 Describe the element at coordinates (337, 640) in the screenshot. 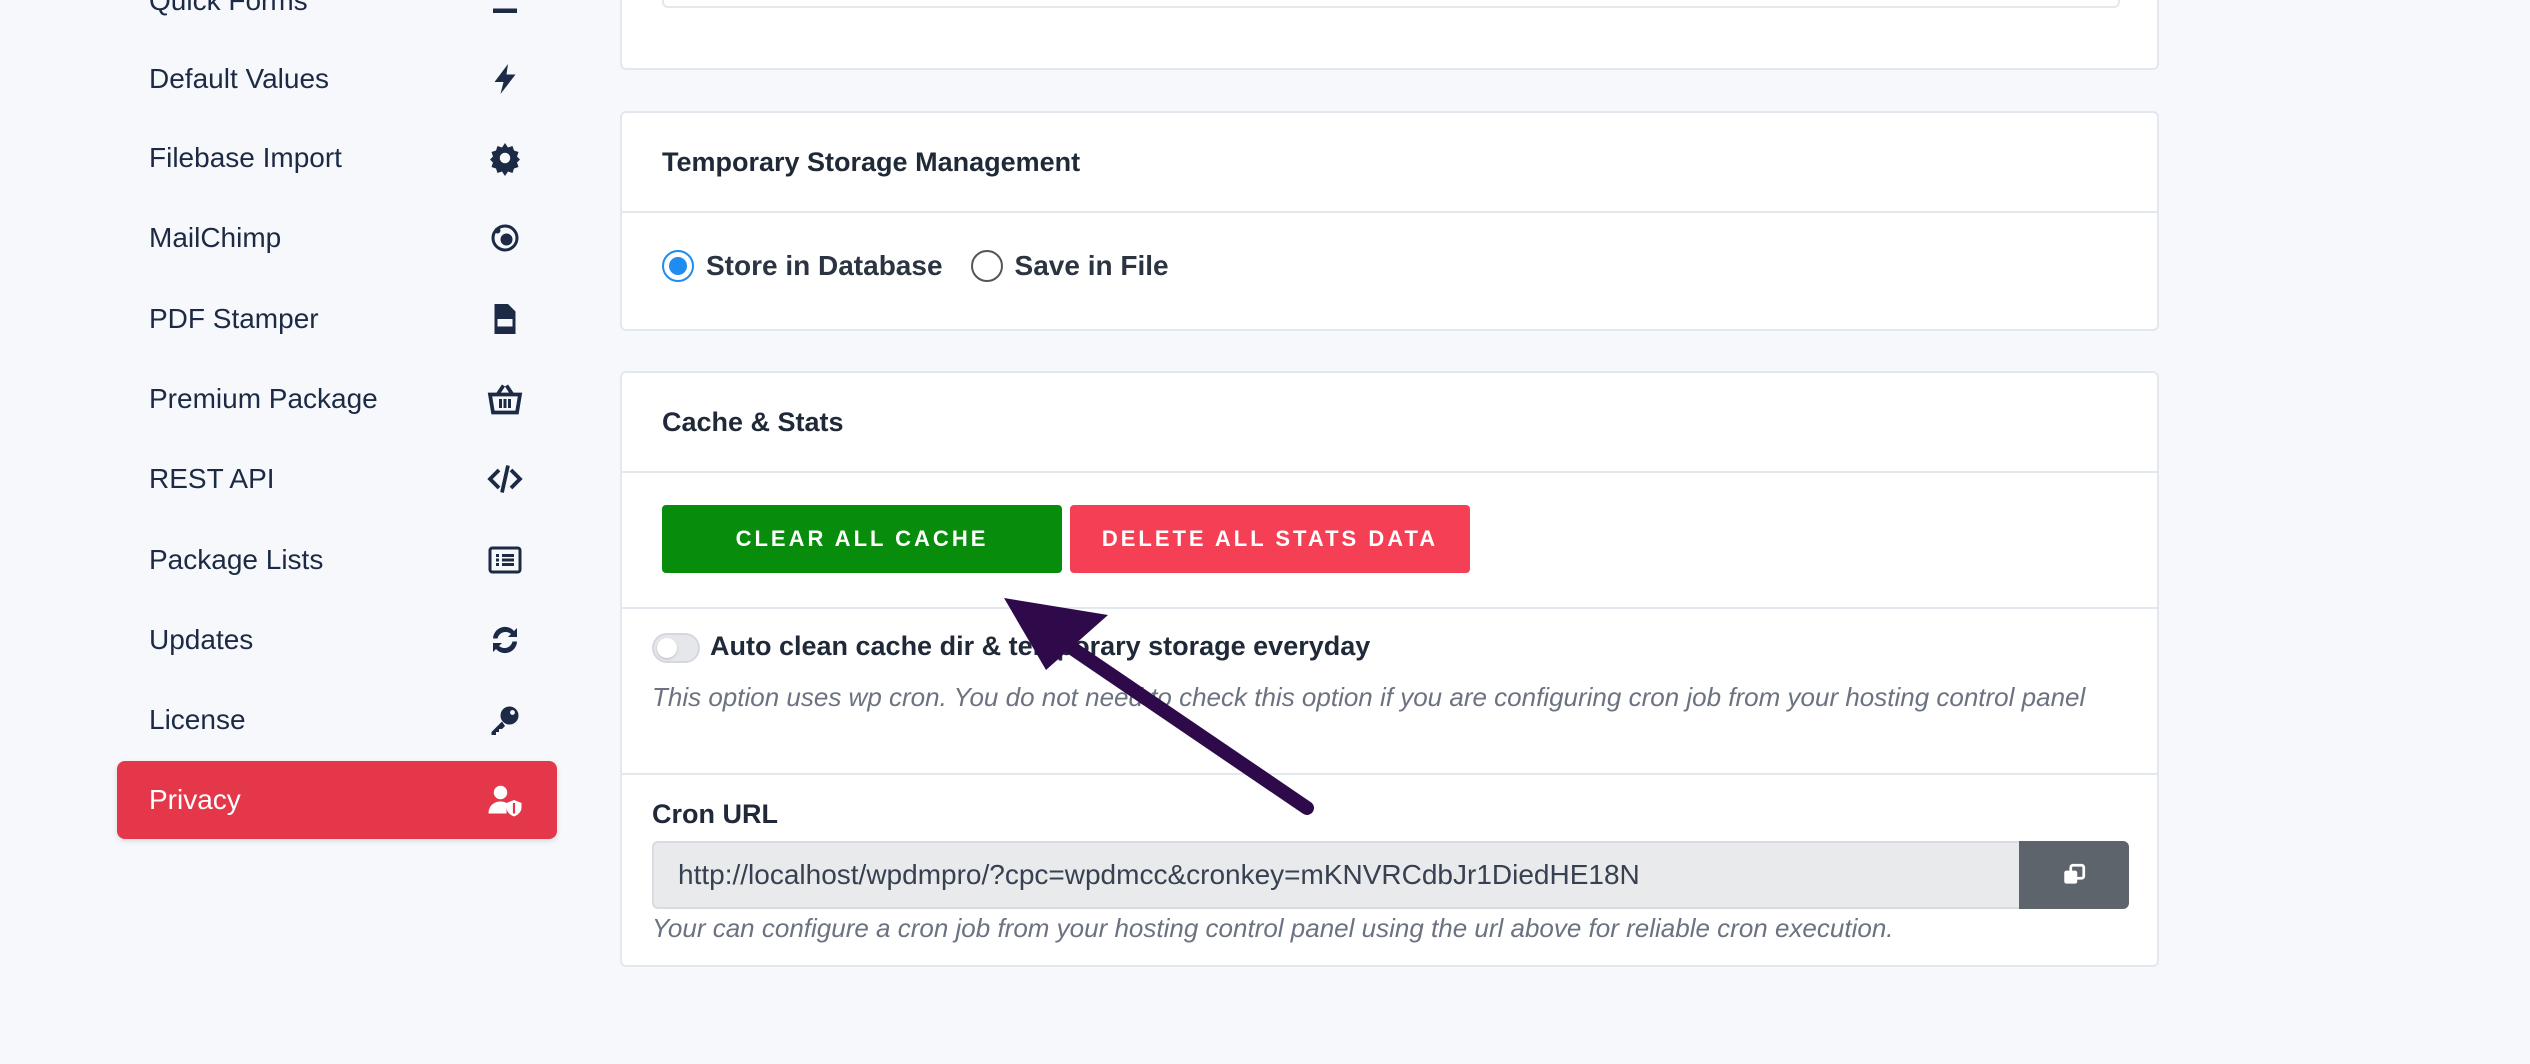

I see `sidebar-item-updates: Updates` at that location.